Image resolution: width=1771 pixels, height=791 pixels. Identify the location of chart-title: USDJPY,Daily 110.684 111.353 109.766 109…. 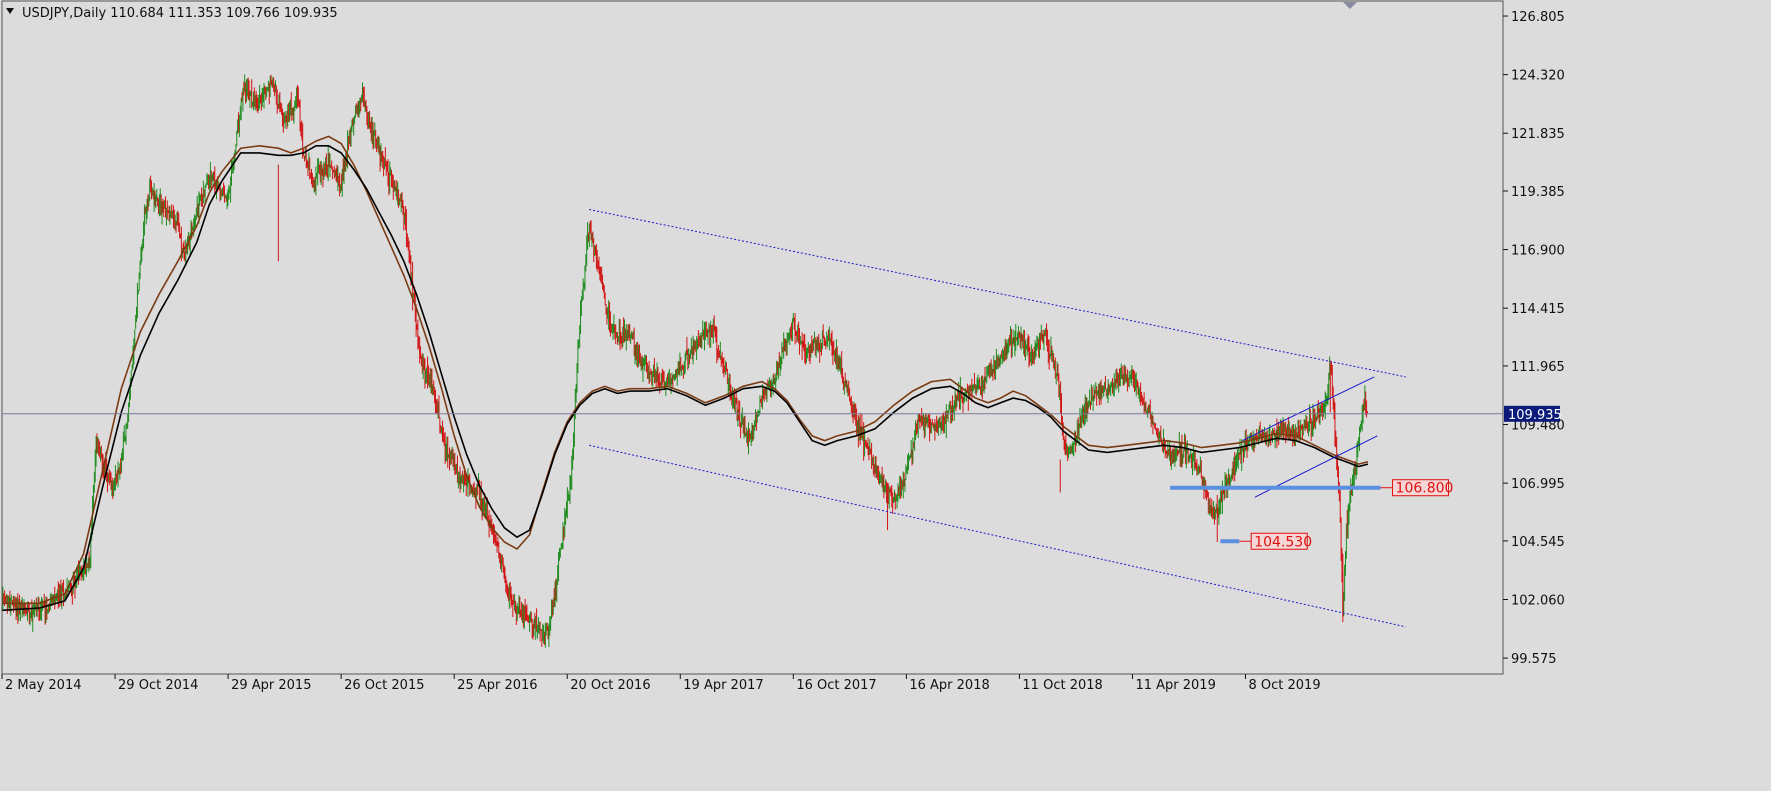
(180, 13).